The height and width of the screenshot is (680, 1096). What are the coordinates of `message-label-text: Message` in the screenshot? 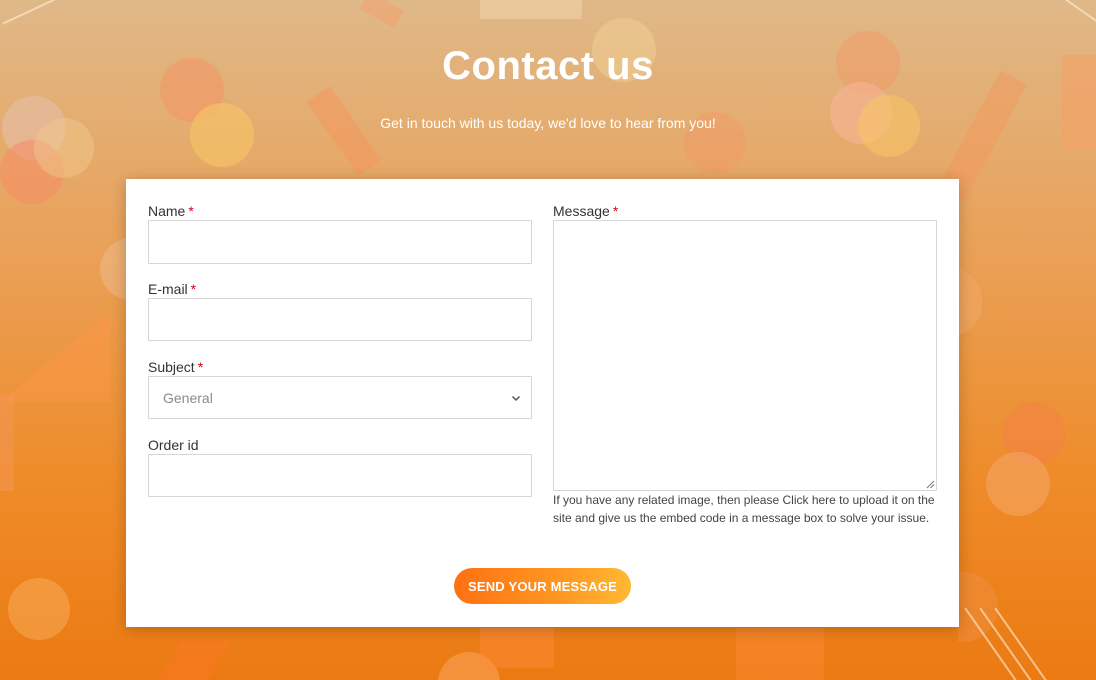 It's located at (581, 211).